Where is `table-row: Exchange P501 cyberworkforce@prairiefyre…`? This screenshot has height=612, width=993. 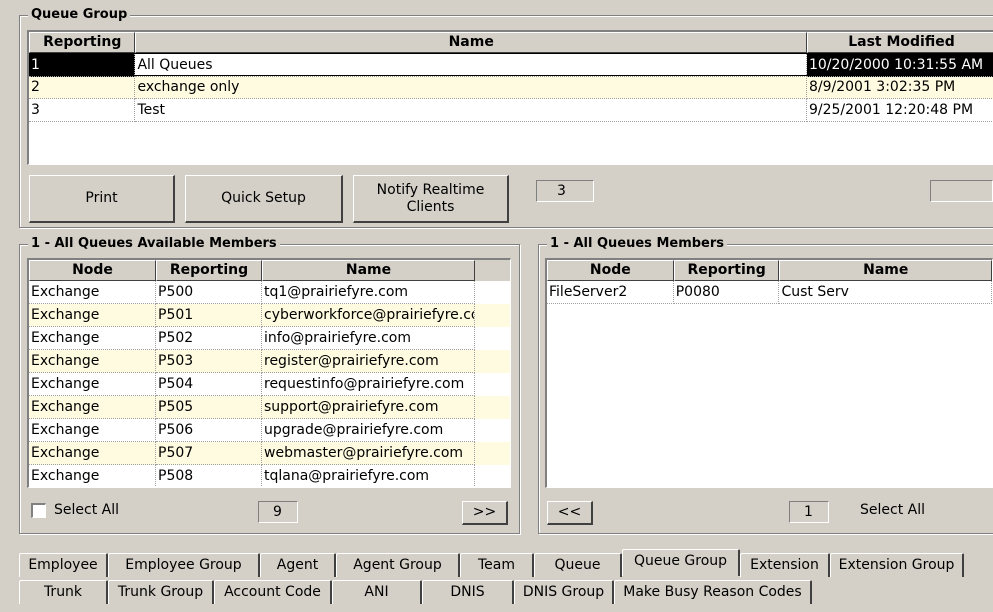 table-row: Exchange P501 cyberworkforce@prairiefyre… is located at coordinates (269, 315).